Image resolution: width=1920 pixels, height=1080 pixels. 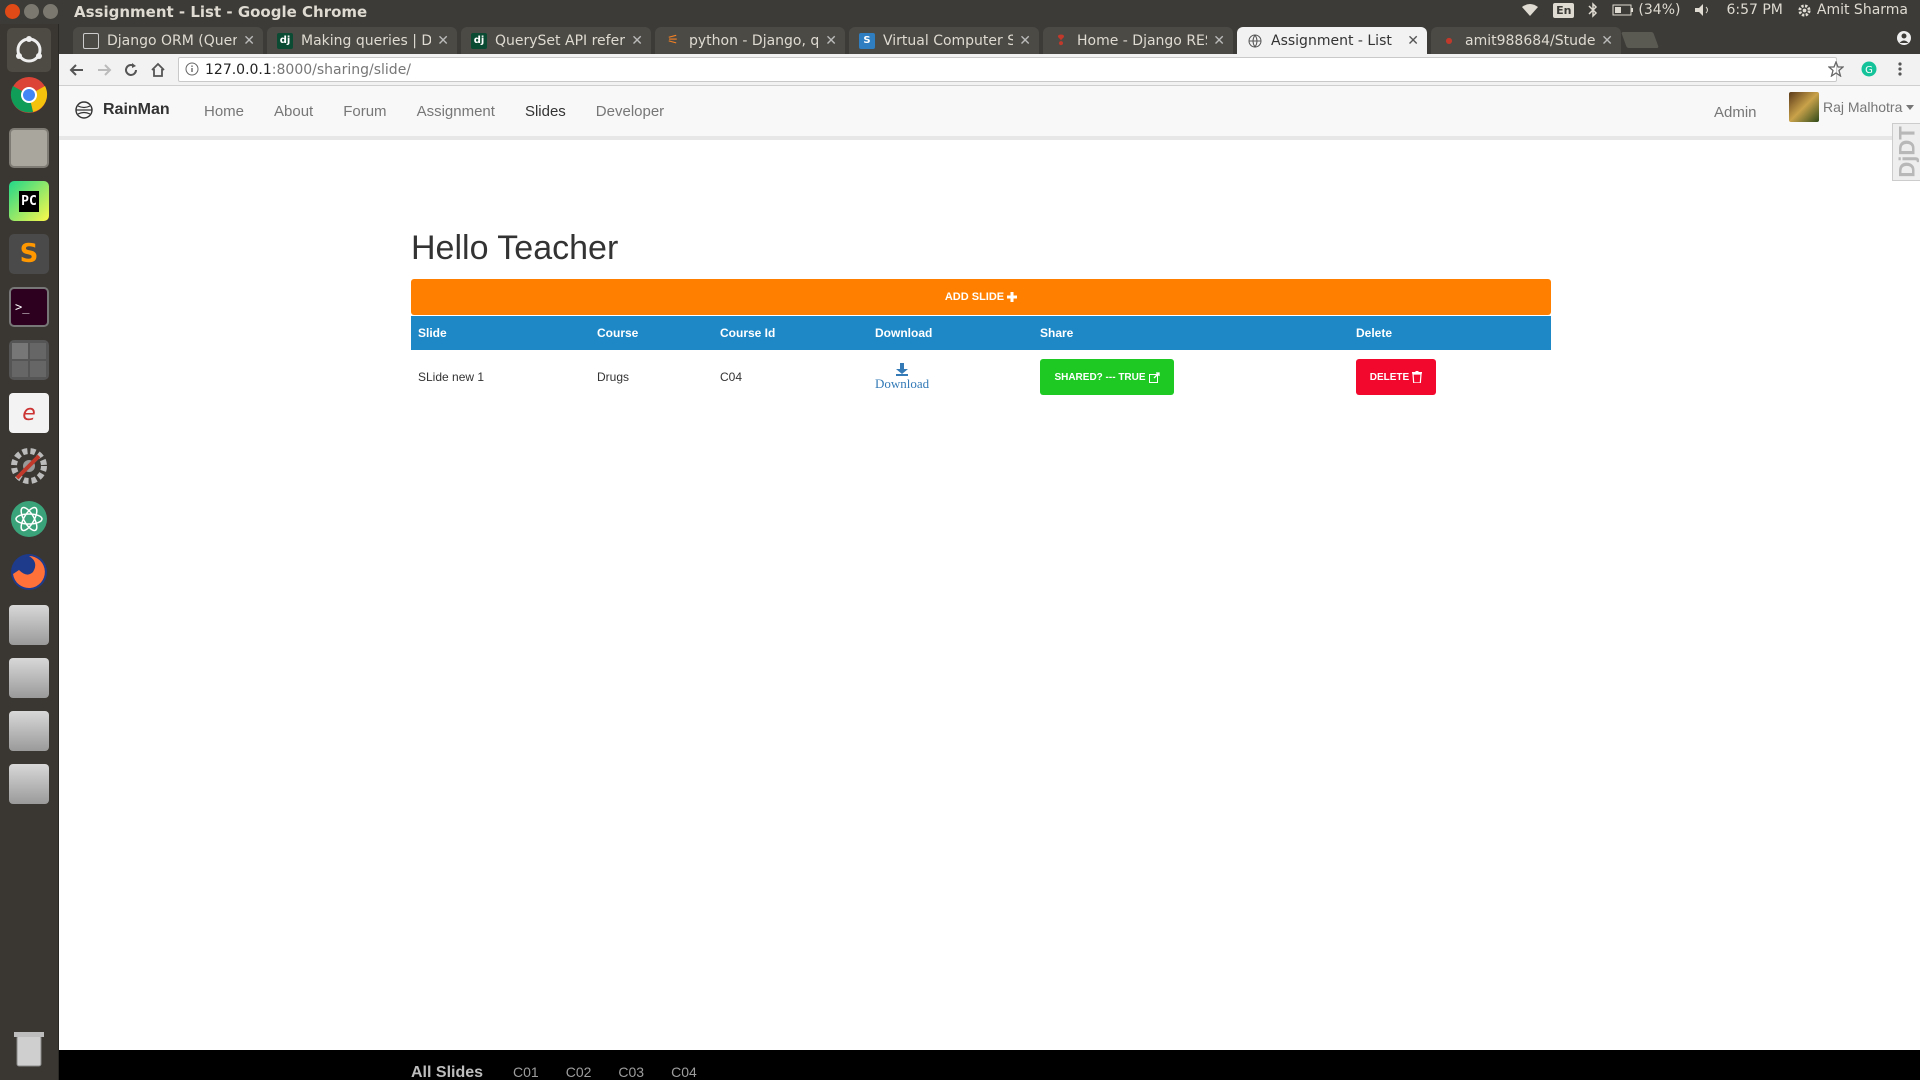 What do you see at coordinates (136, 109) in the screenshot?
I see `brand-name: RainMan` at bounding box center [136, 109].